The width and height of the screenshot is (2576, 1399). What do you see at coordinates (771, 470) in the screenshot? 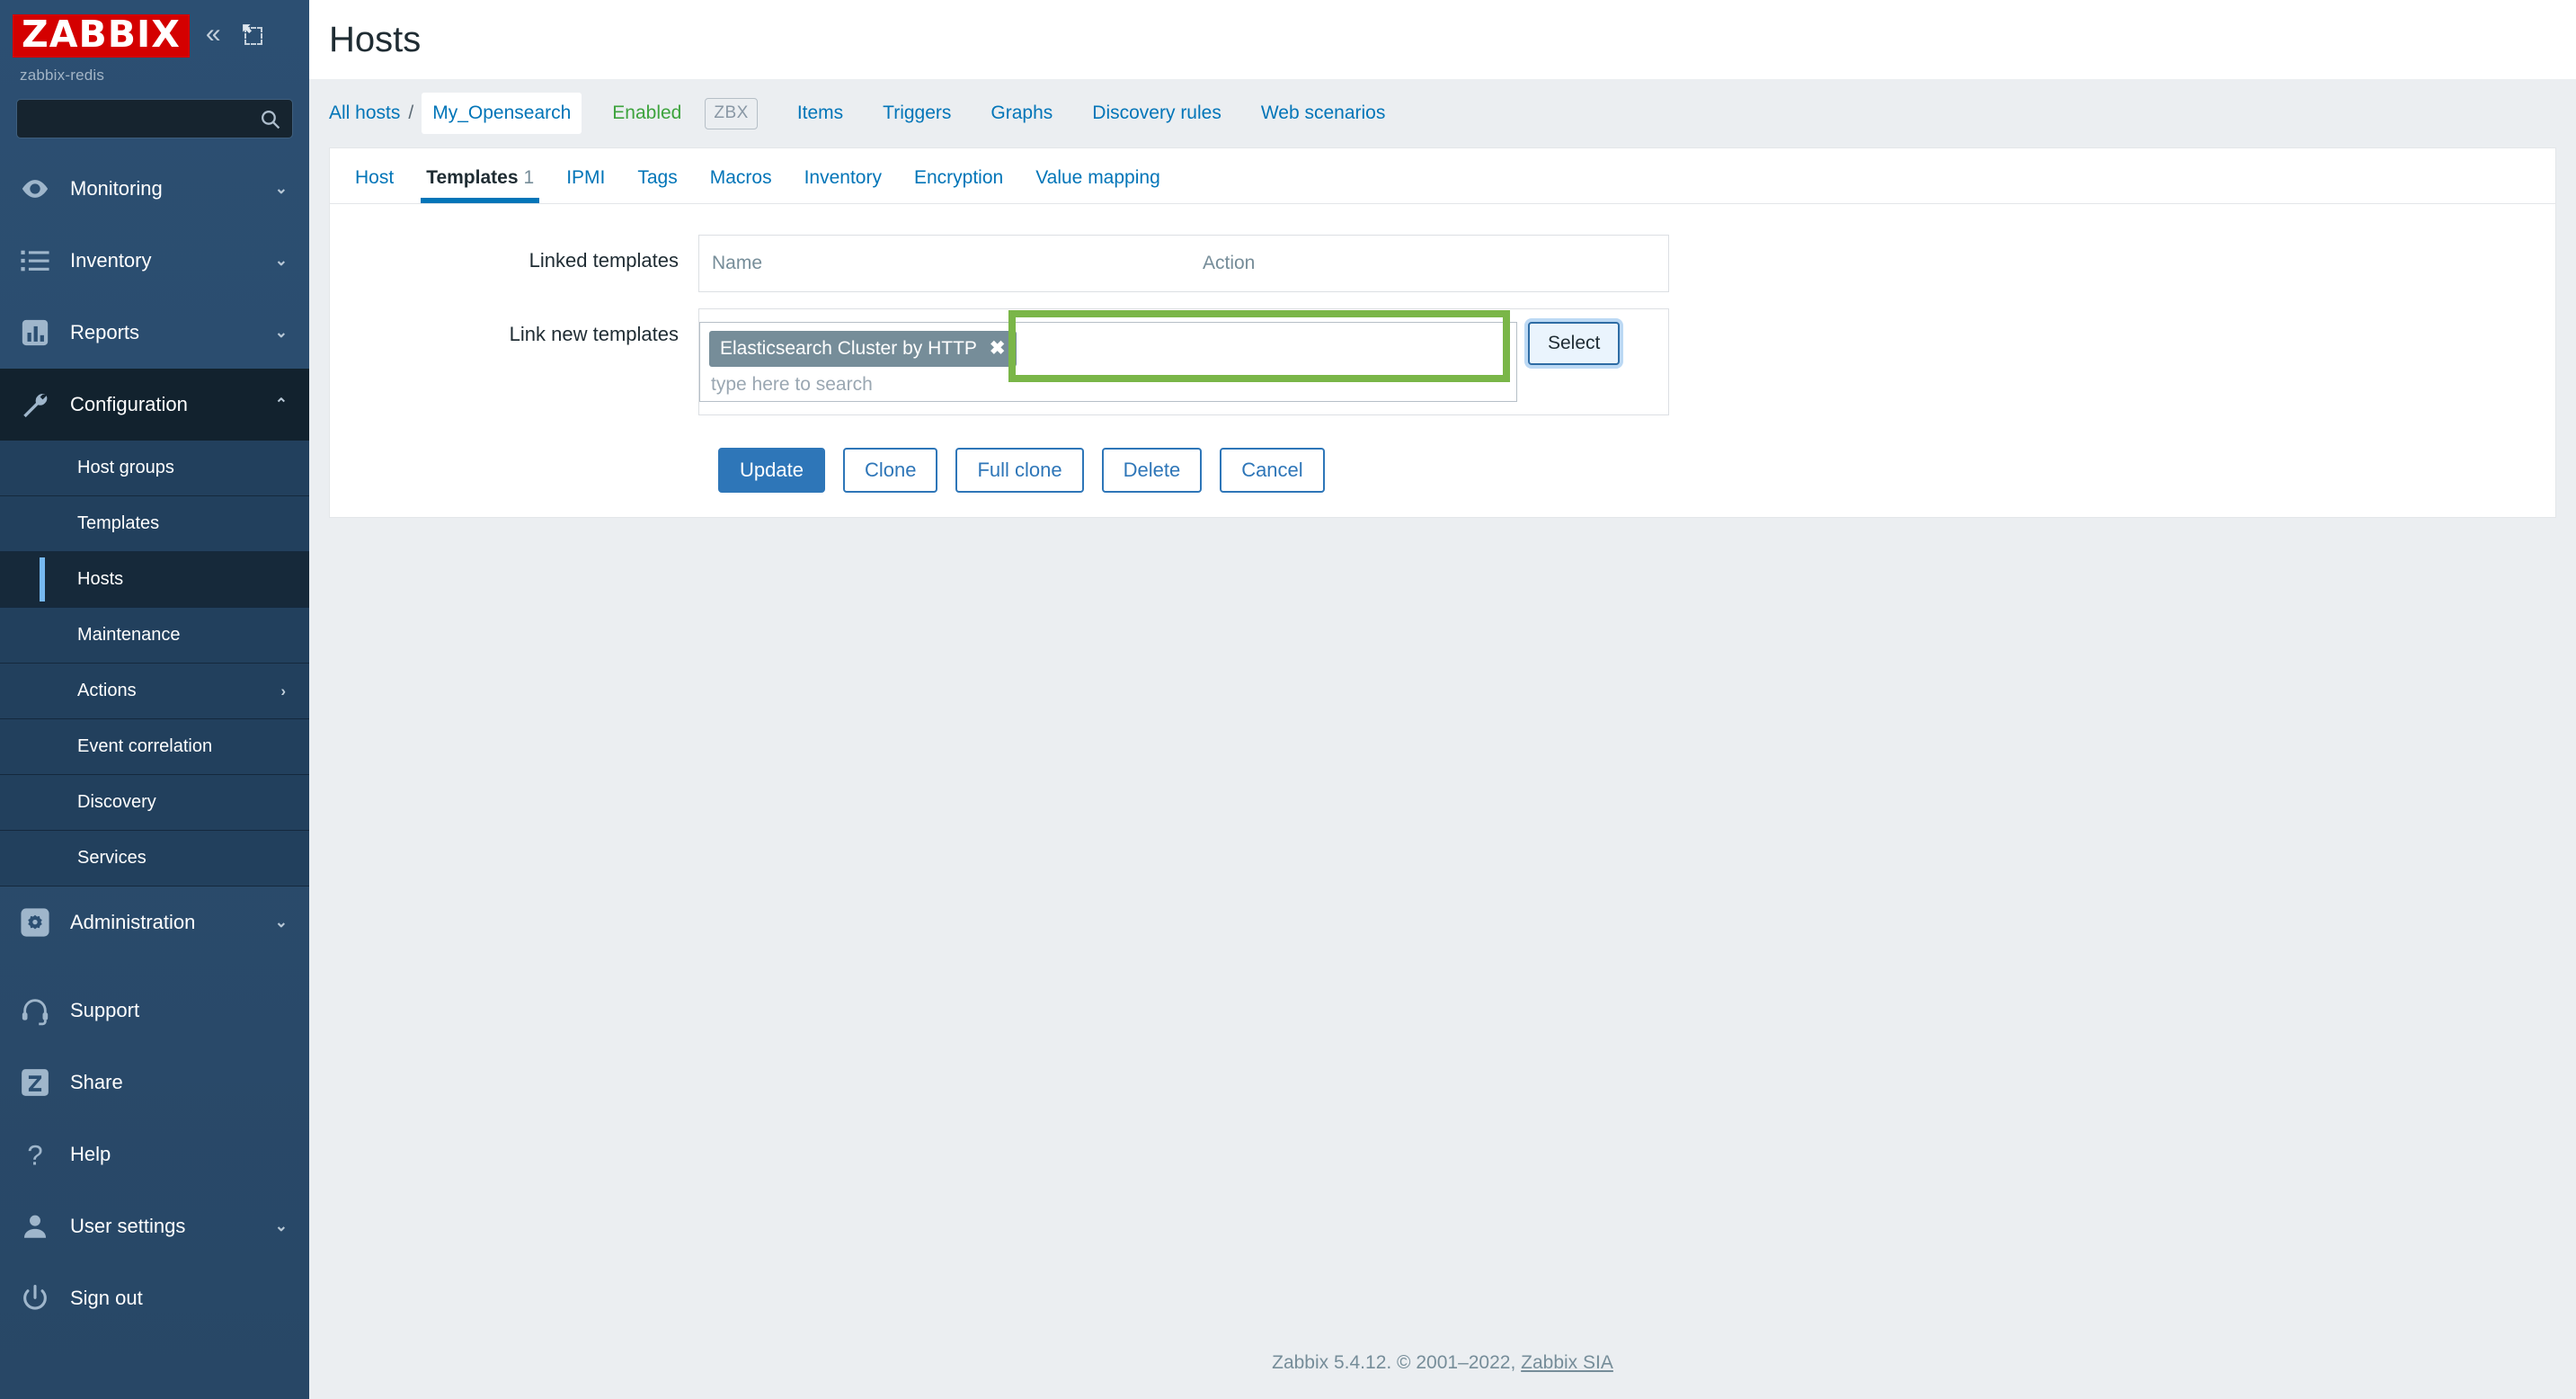
I see `update-button: Update` at bounding box center [771, 470].